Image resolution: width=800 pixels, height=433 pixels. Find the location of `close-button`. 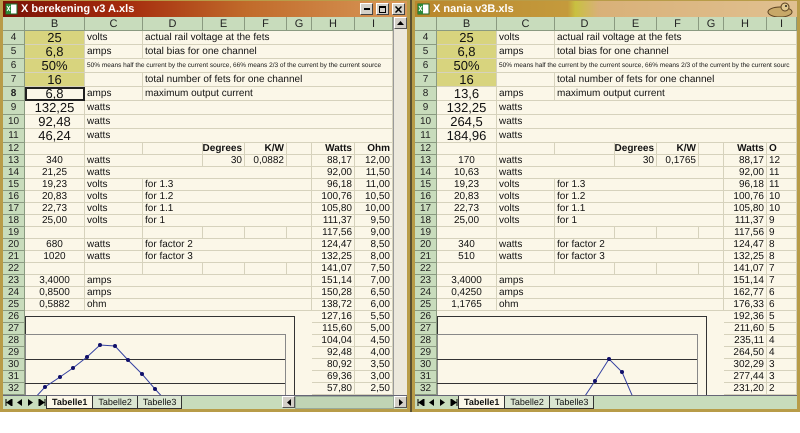

close-button is located at coordinates (398, 9).